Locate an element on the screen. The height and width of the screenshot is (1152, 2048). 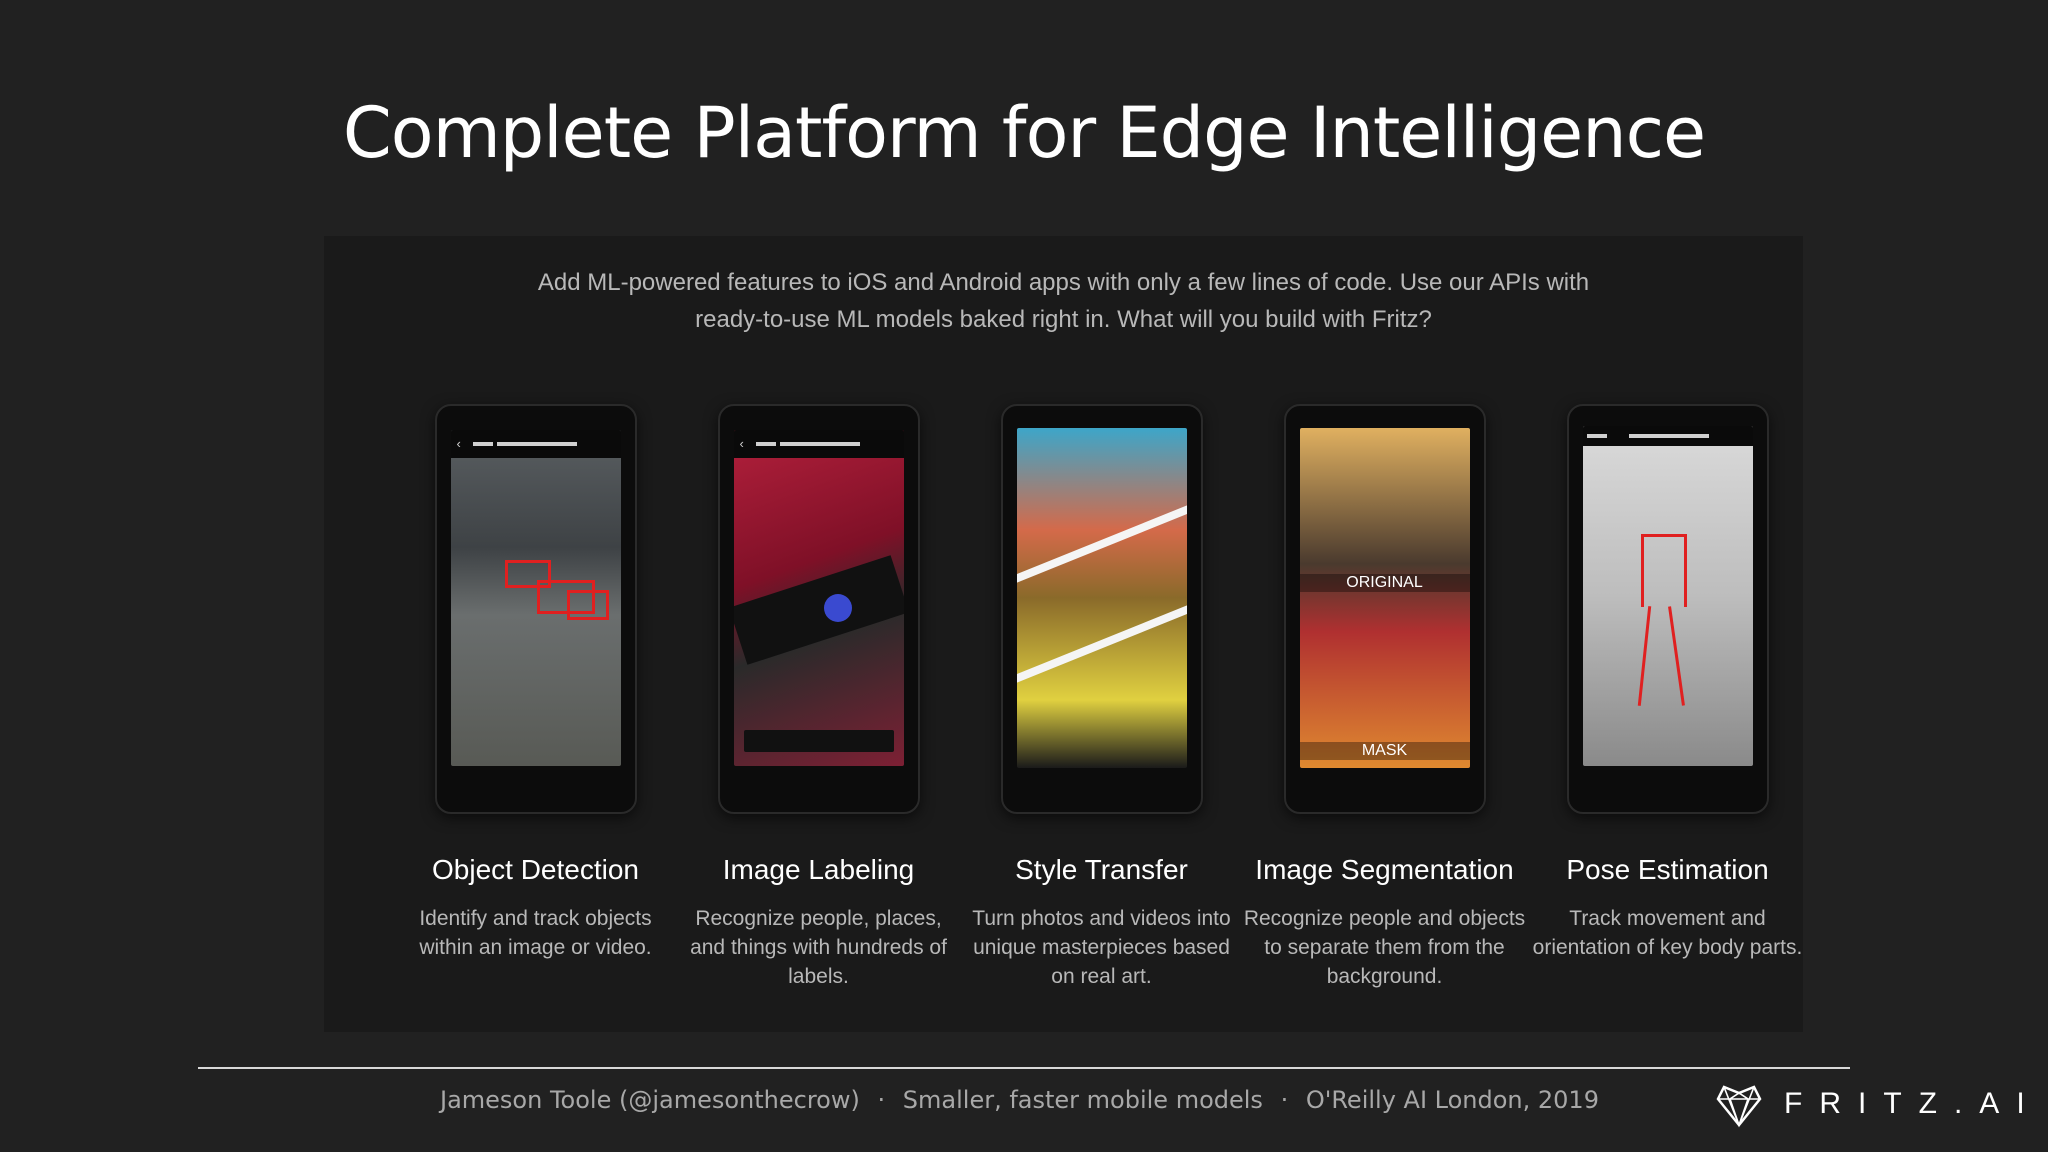
feature-title: Image Segmentation is located at coordinates (1384, 869).